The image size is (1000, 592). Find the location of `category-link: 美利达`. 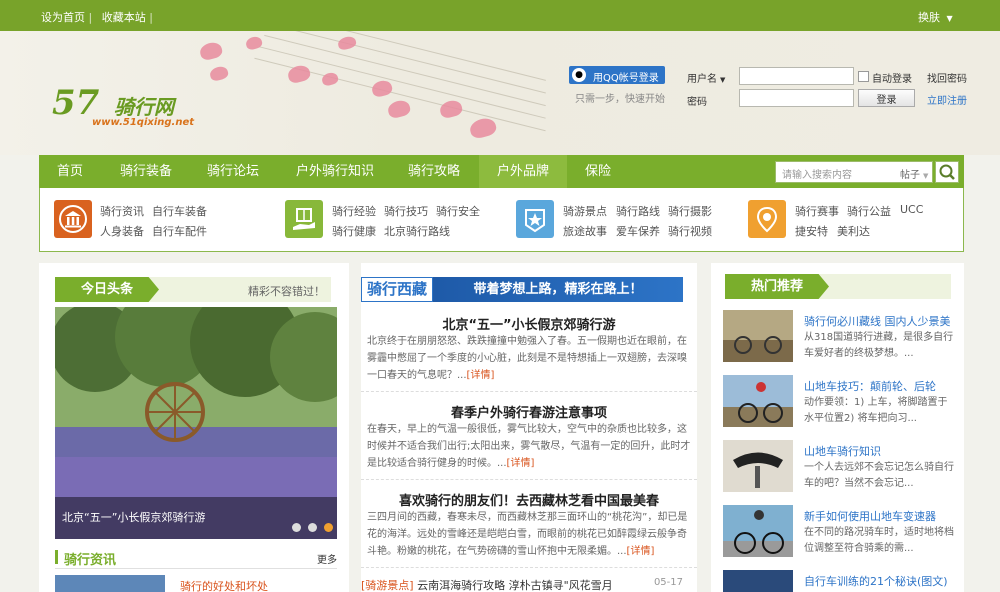

category-link: 美利达 is located at coordinates (853, 231).